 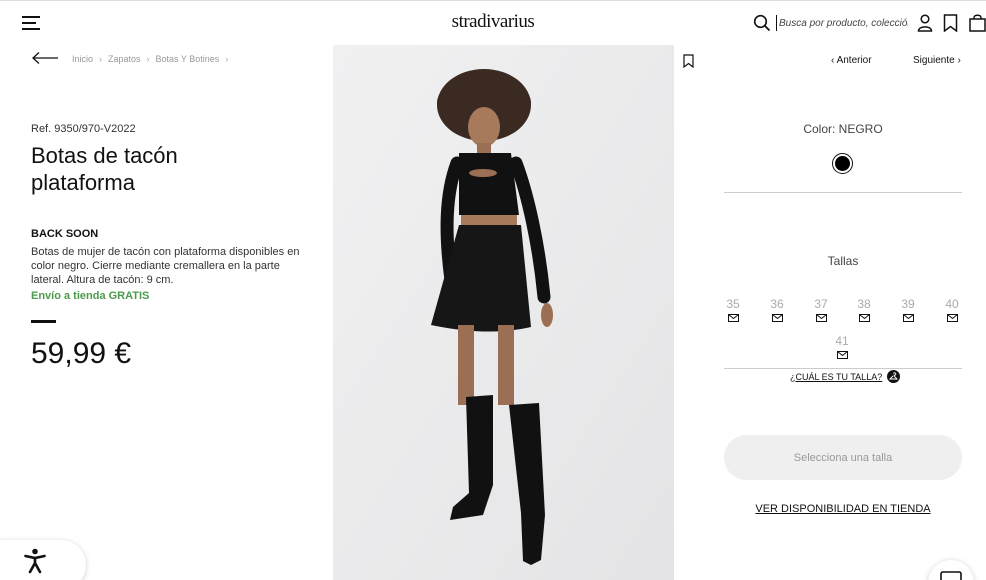 I want to click on breadcrumb: Inicio › Zapatos › Botas Y Botines ›, so click(x=150, y=59).